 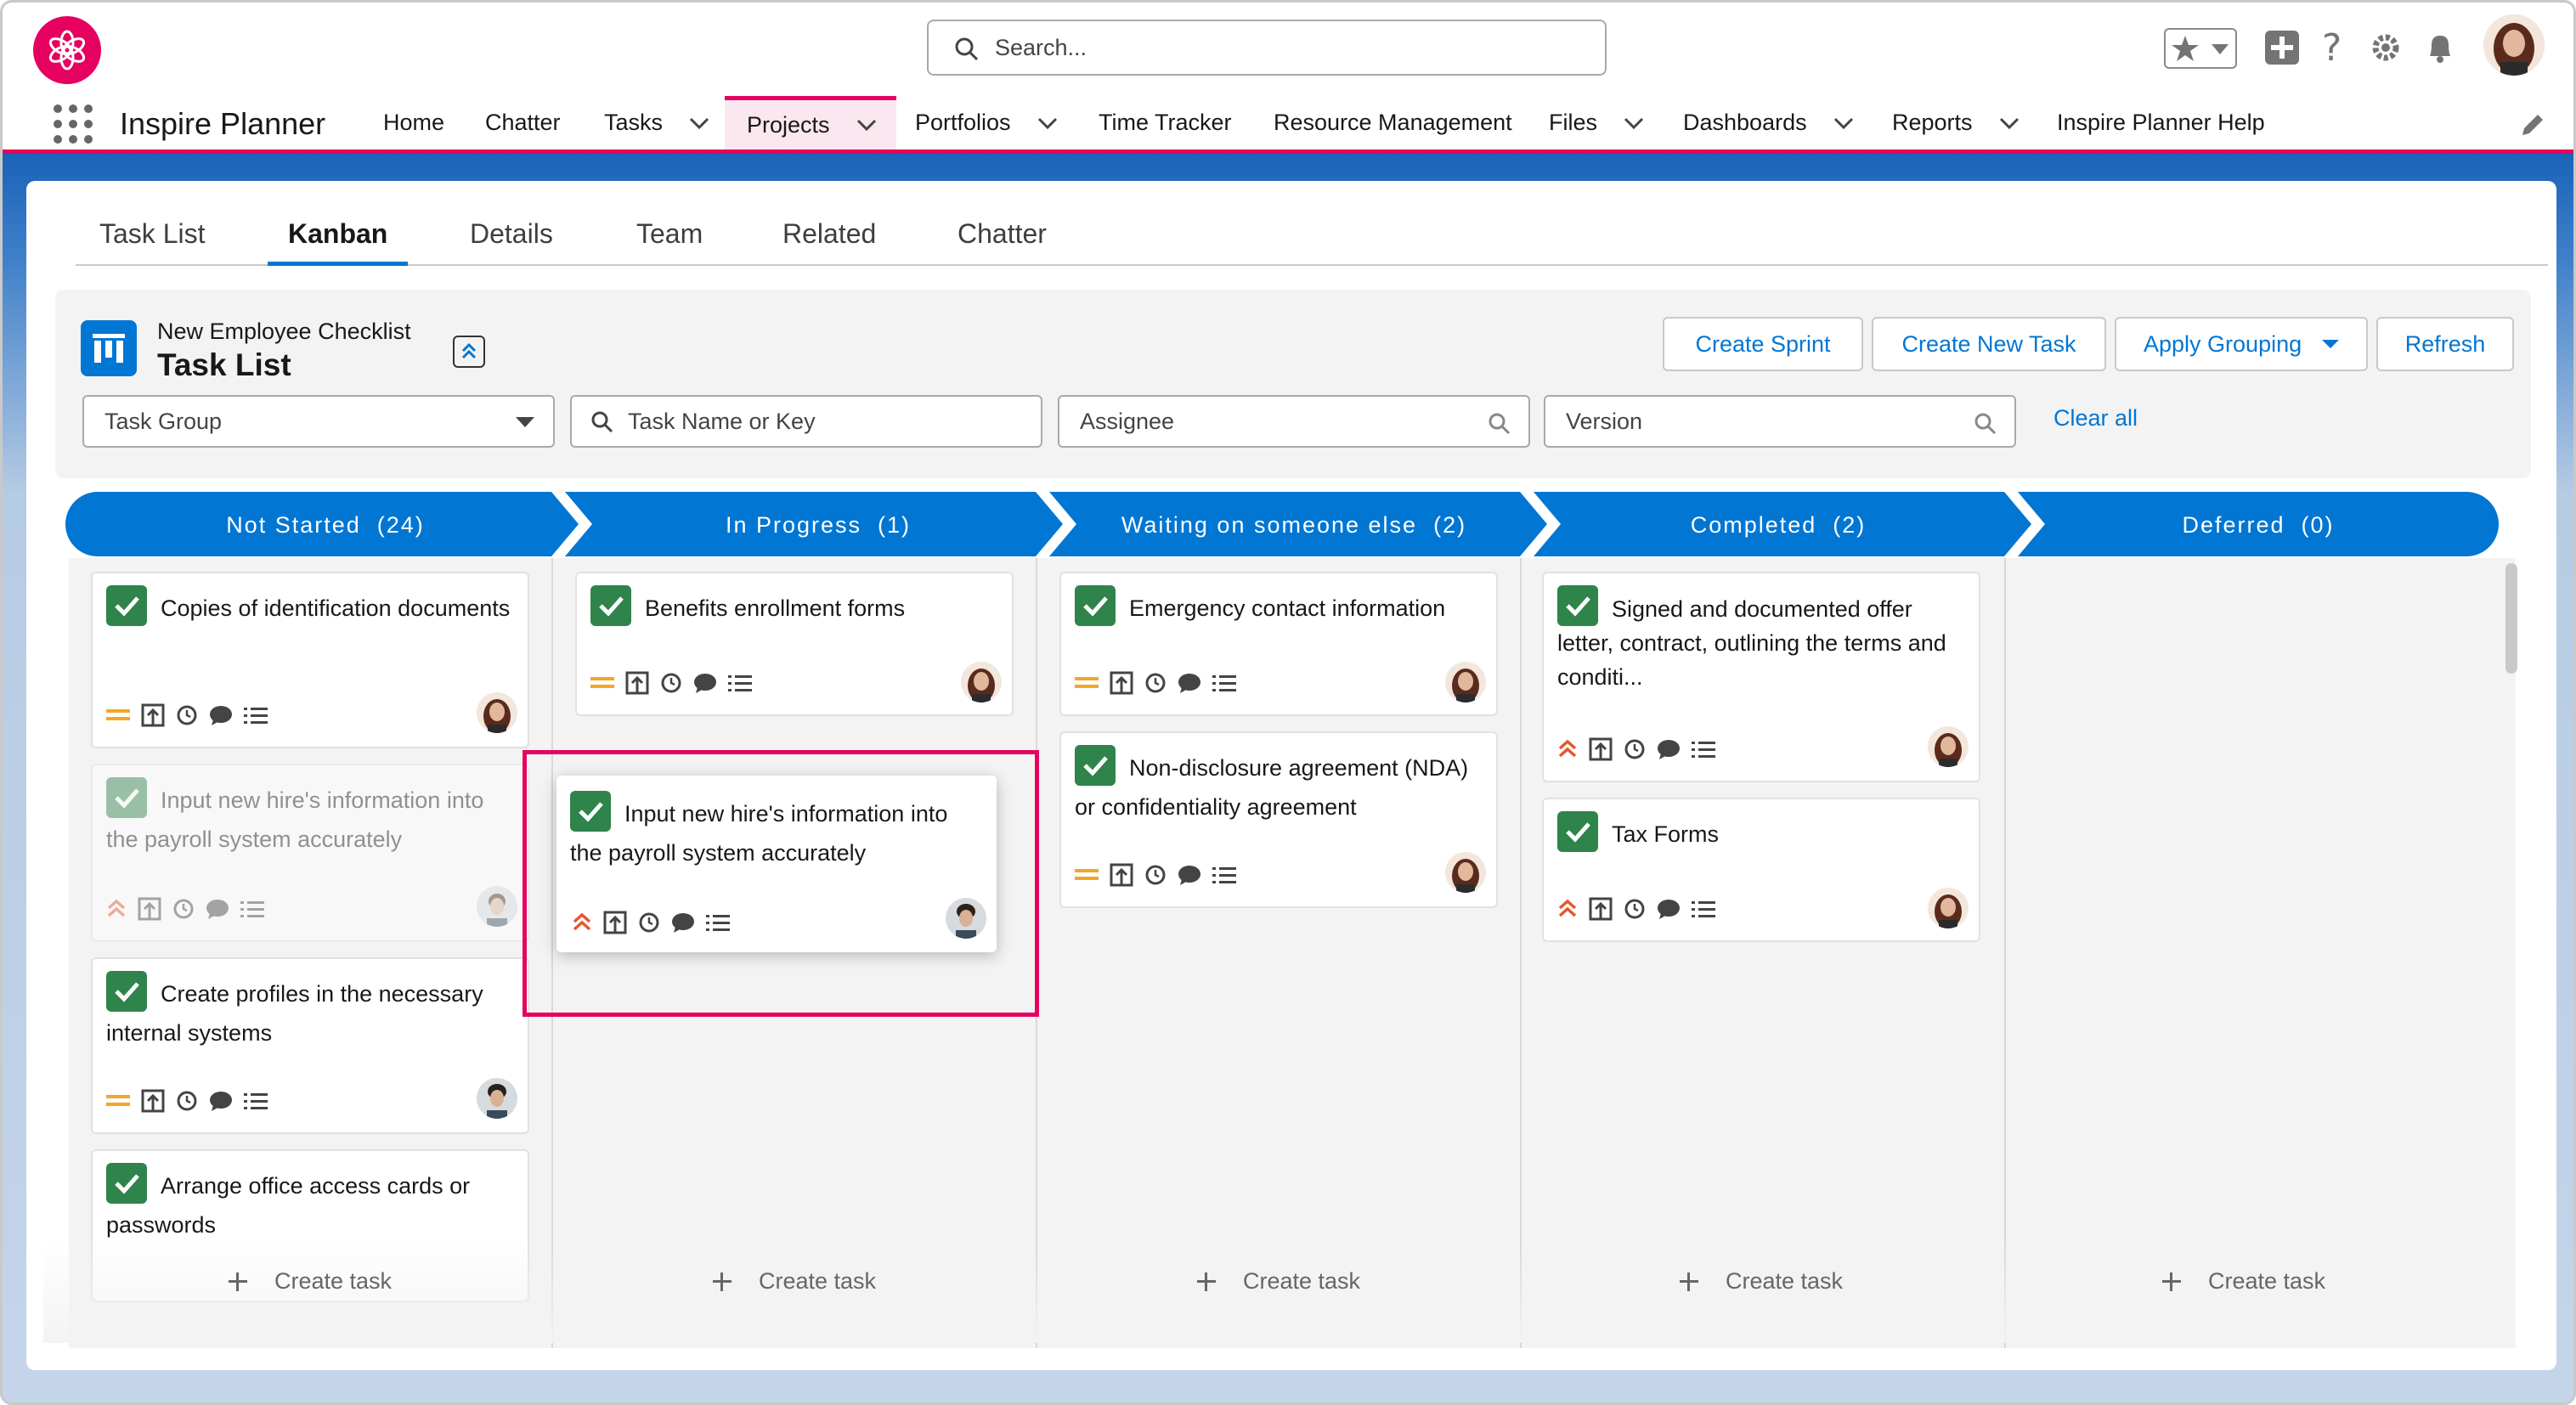 I want to click on nav-resource-management: Resource Management, so click(x=1393, y=123).